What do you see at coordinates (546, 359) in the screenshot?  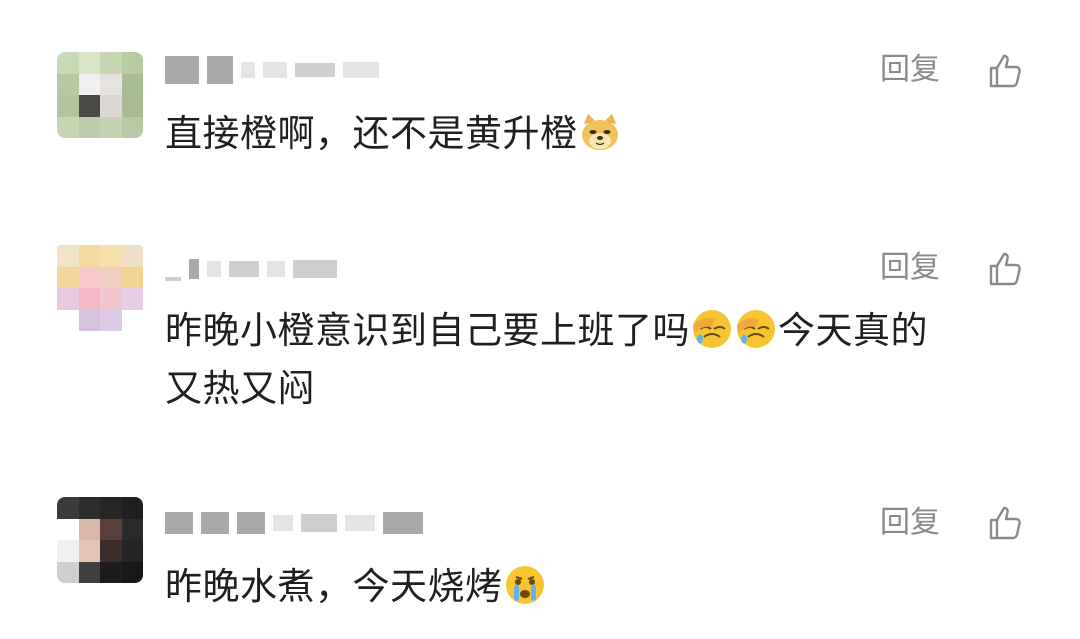 I see `comment-text: 昨晚小橙意识到自己要上班了吗 今天真的 又热又闷` at bounding box center [546, 359].